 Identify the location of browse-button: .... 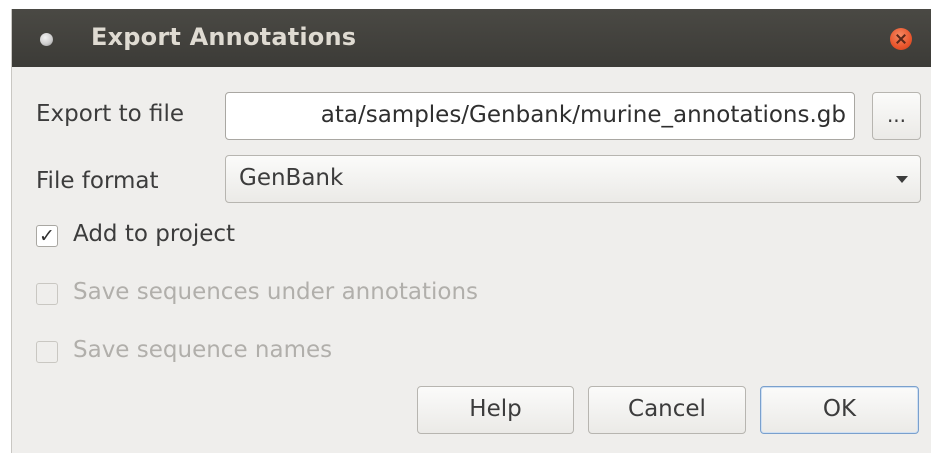
(896, 116).